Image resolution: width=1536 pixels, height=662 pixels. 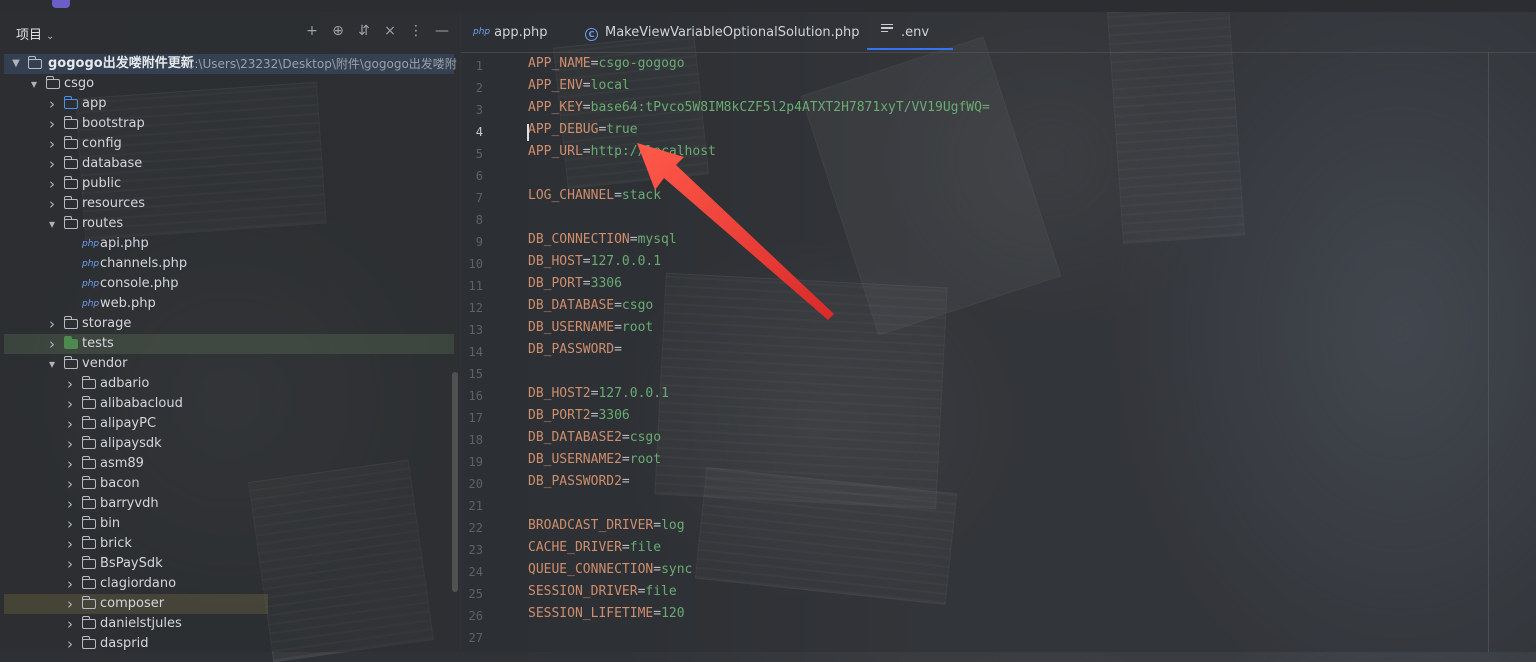 What do you see at coordinates (229, 384) in the screenshot?
I see `tree-item-adbario: › adbario` at bounding box center [229, 384].